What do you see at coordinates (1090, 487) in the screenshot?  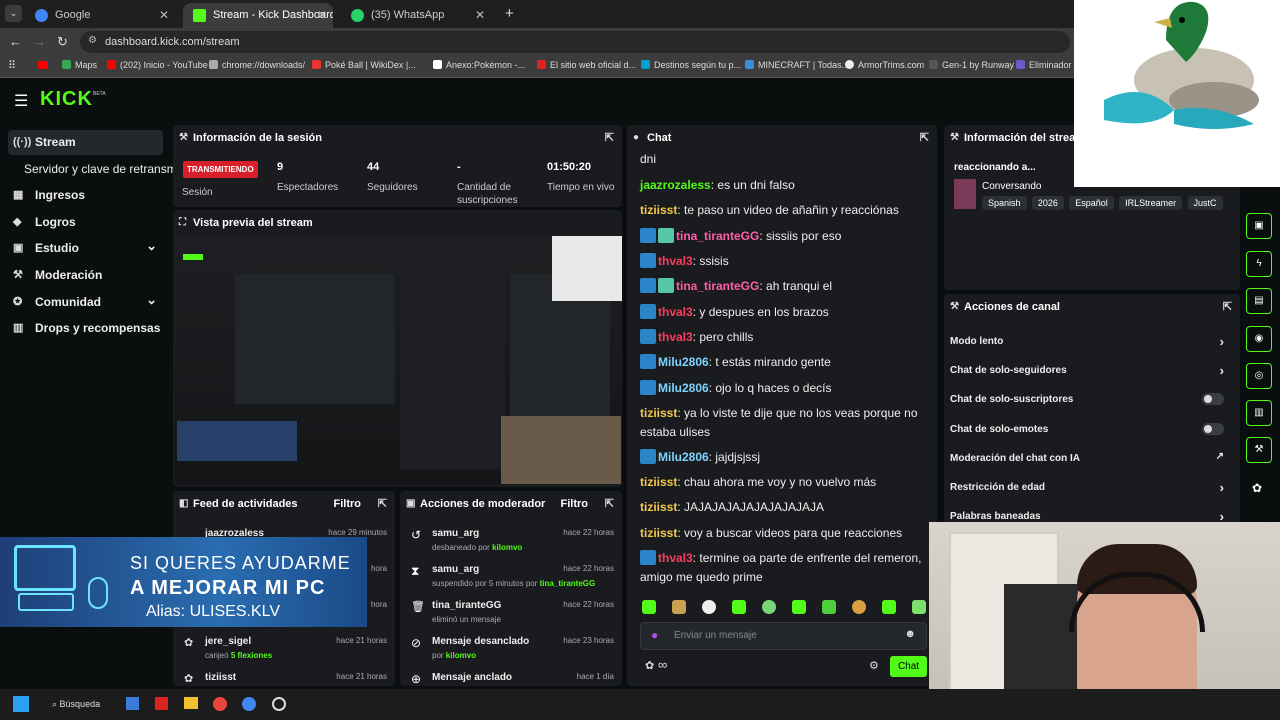 I see `action-age-restriction: Restricción de edad ›` at bounding box center [1090, 487].